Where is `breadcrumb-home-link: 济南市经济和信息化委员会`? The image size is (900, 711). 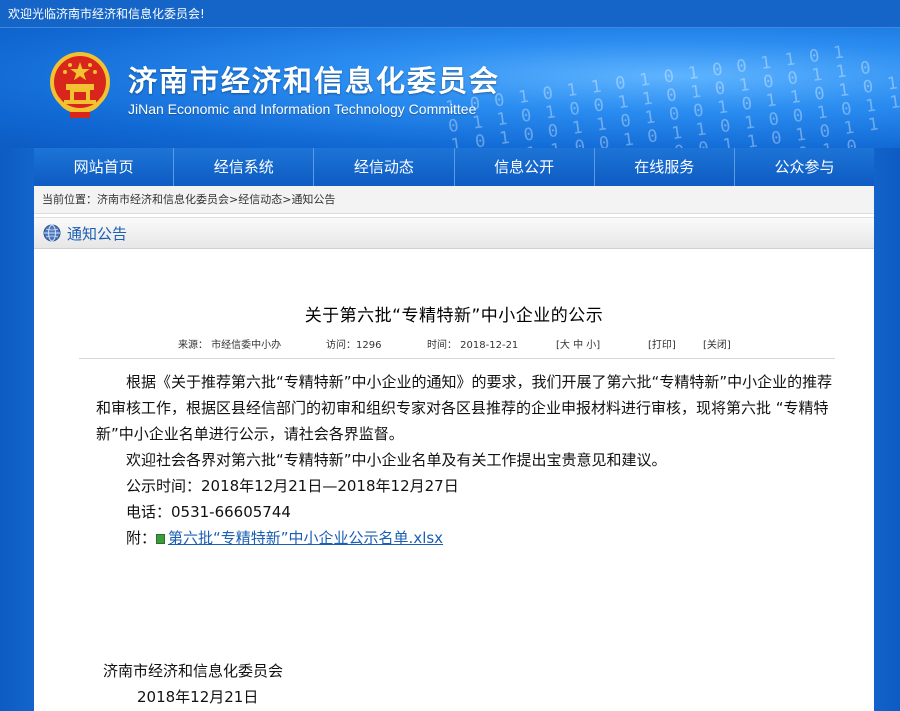 breadcrumb-home-link: 济南市经济和信息化委员会 is located at coordinates (163, 199).